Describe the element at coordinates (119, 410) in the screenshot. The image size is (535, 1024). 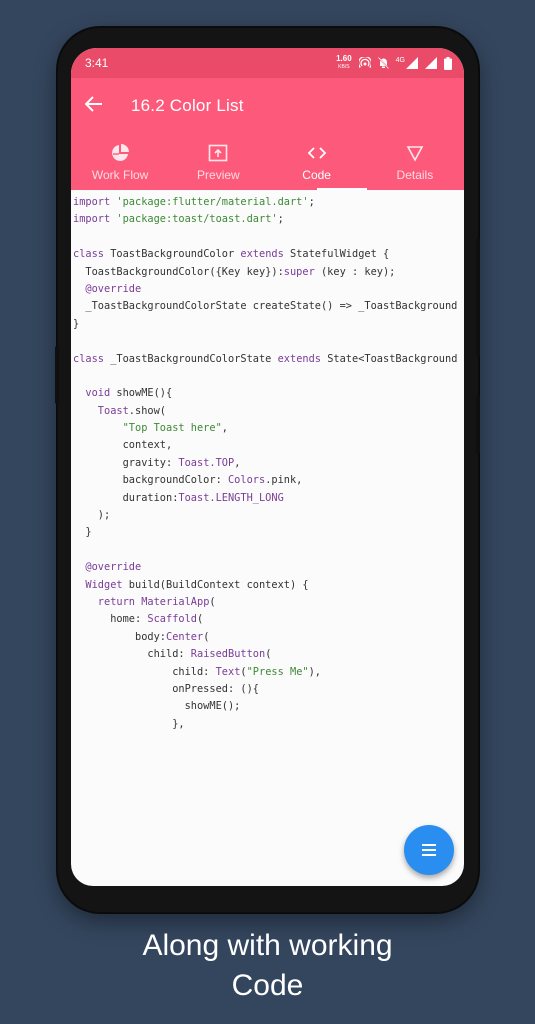
I see `code-line: Toast.show(` at that location.